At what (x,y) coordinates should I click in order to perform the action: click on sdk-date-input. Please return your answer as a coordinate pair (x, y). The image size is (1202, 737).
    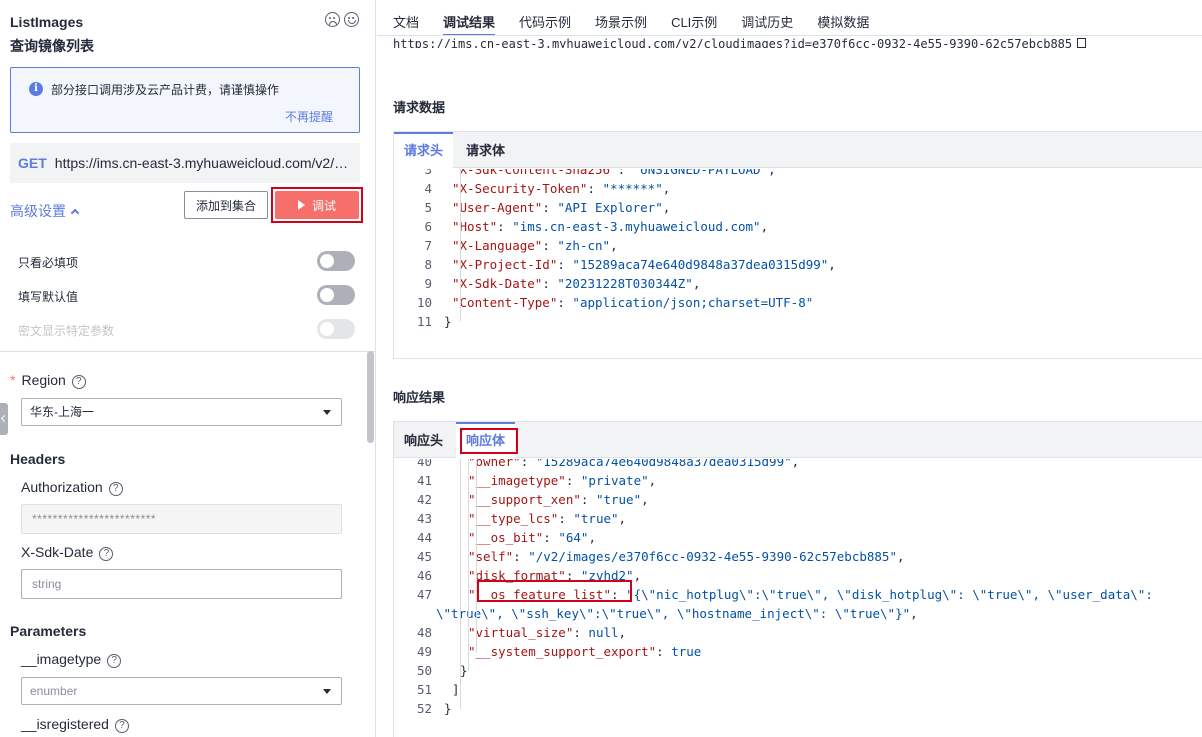
    Looking at the image, I should click on (181, 584).